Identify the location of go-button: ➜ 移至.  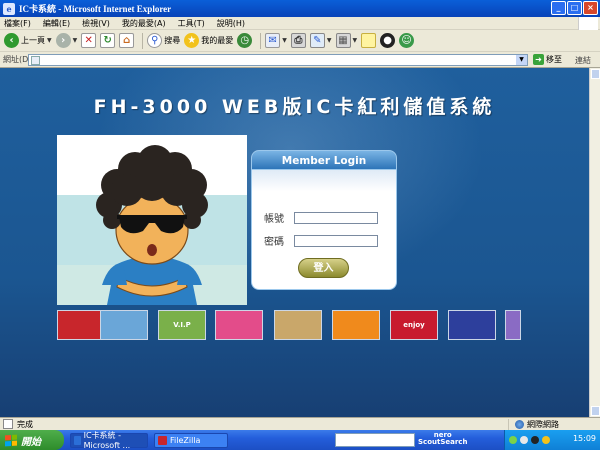
(547, 59).